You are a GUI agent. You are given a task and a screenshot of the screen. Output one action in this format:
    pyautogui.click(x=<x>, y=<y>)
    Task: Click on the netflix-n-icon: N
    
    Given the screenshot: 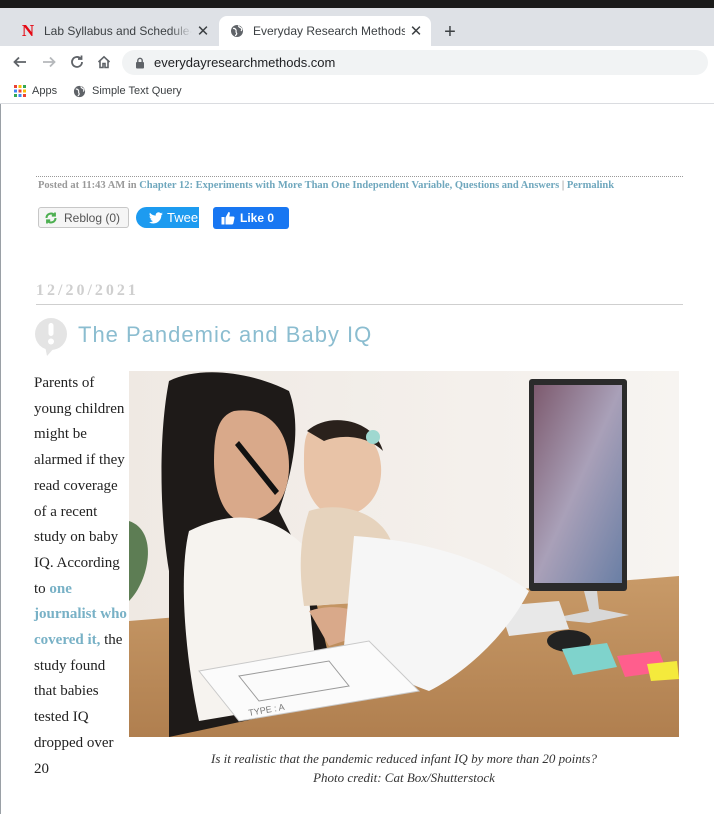 What is the action you would take?
    pyautogui.click(x=28, y=30)
    